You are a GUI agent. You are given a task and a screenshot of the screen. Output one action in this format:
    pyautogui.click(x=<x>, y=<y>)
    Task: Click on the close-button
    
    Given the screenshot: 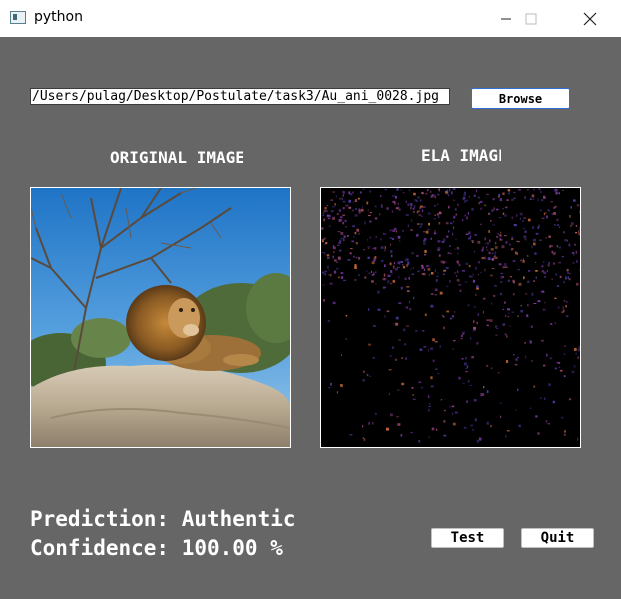 What is the action you would take?
    pyautogui.click(x=590, y=18)
    